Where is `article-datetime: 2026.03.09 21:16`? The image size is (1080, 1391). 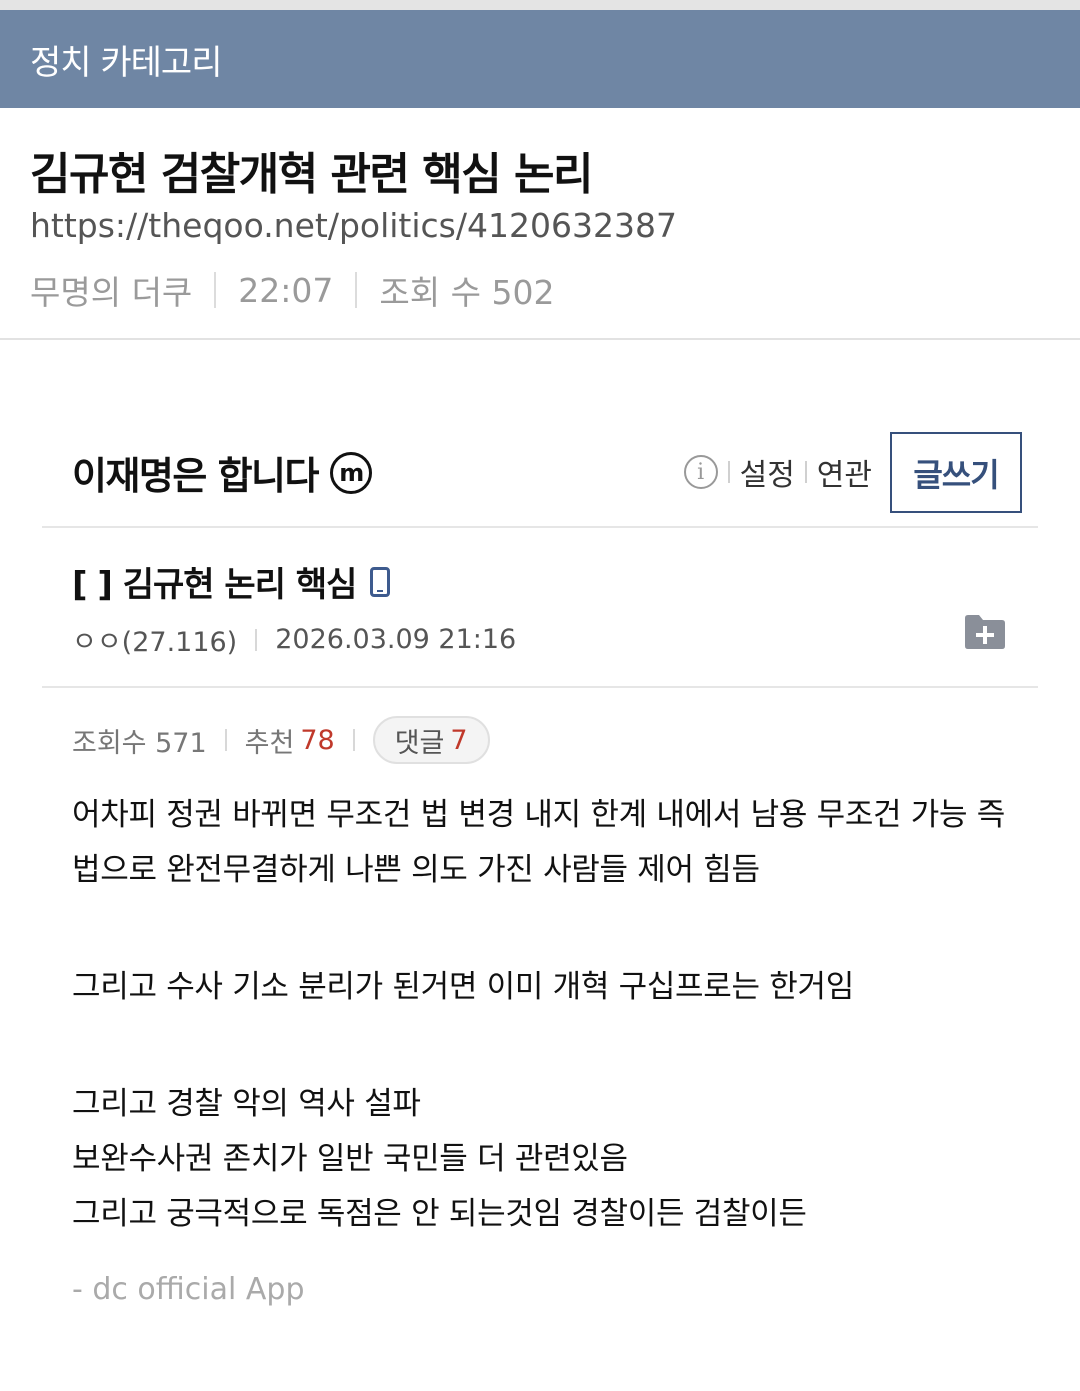 article-datetime: 2026.03.09 21:16 is located at coordinates (396, 639).